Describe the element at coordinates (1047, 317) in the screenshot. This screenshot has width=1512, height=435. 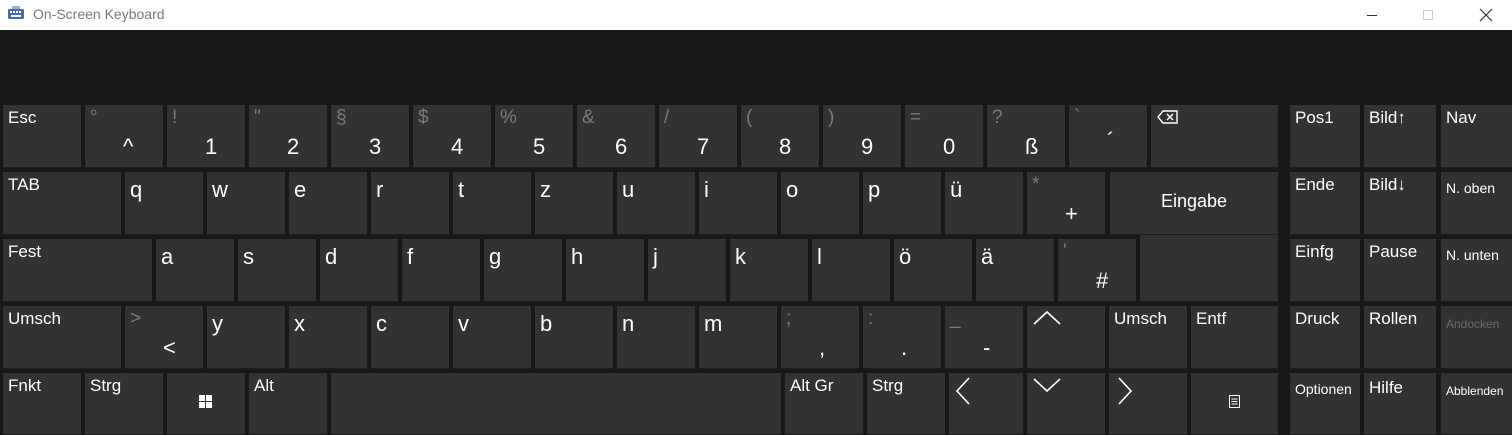
I see `chevron-up-icon` at that location.